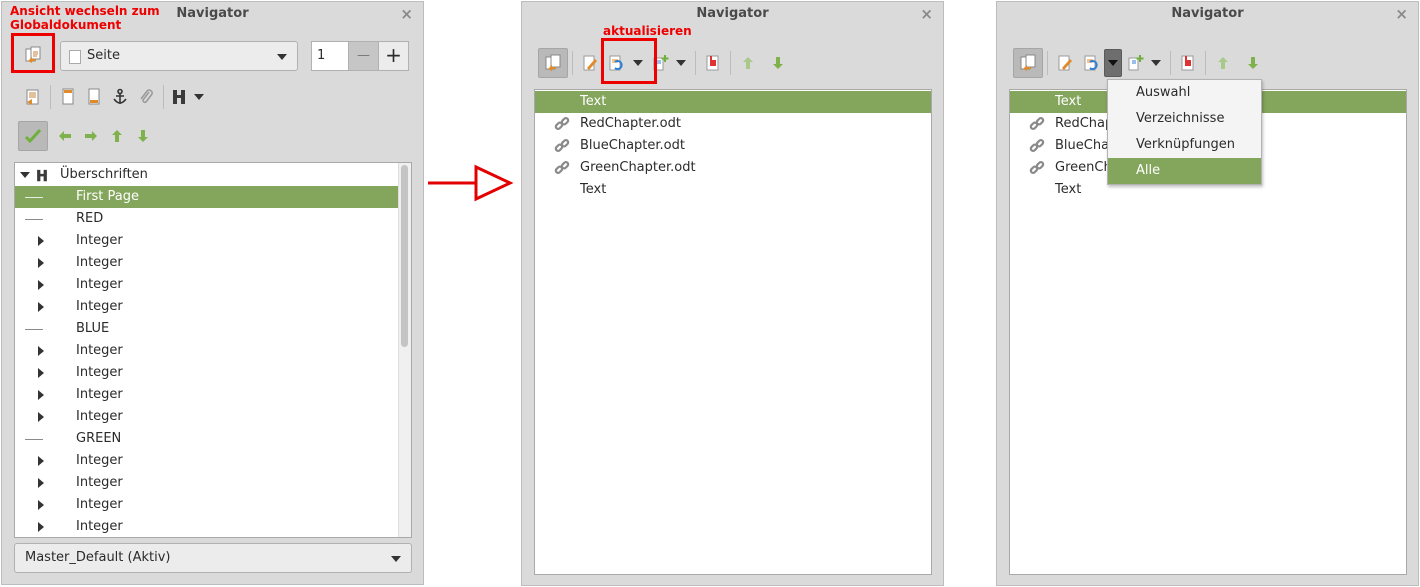 This screenshot has width=1420, height=587. Describe the element at coordinates (1184, 119) in the screenshot. I see `update-menu-item: Verzeichnisse` at that location.